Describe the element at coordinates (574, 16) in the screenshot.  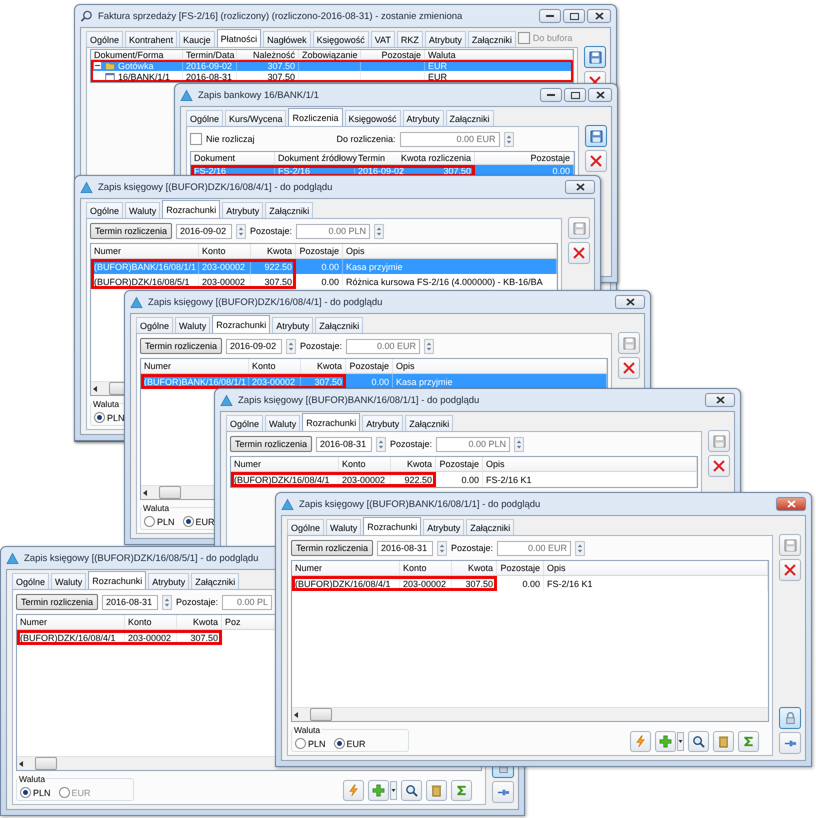
I see `maximize-button` at that location.